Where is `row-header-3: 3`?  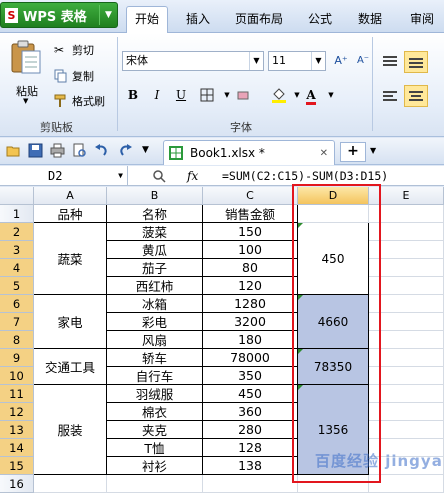
row-header-3: 3 is located at coordinates (17, 250).